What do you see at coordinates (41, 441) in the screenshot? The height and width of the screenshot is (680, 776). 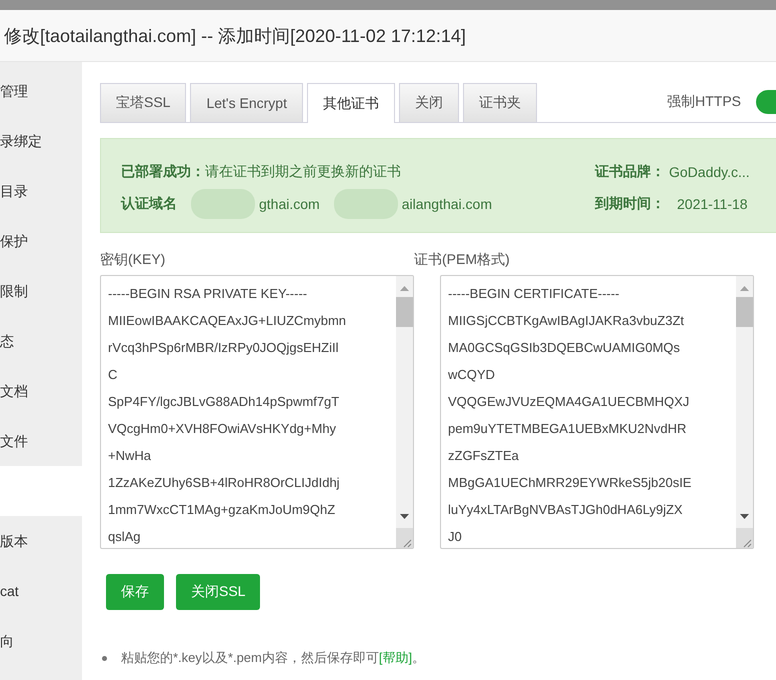 I see `sidebar-item: 文件` at bounding box center [41, 441].